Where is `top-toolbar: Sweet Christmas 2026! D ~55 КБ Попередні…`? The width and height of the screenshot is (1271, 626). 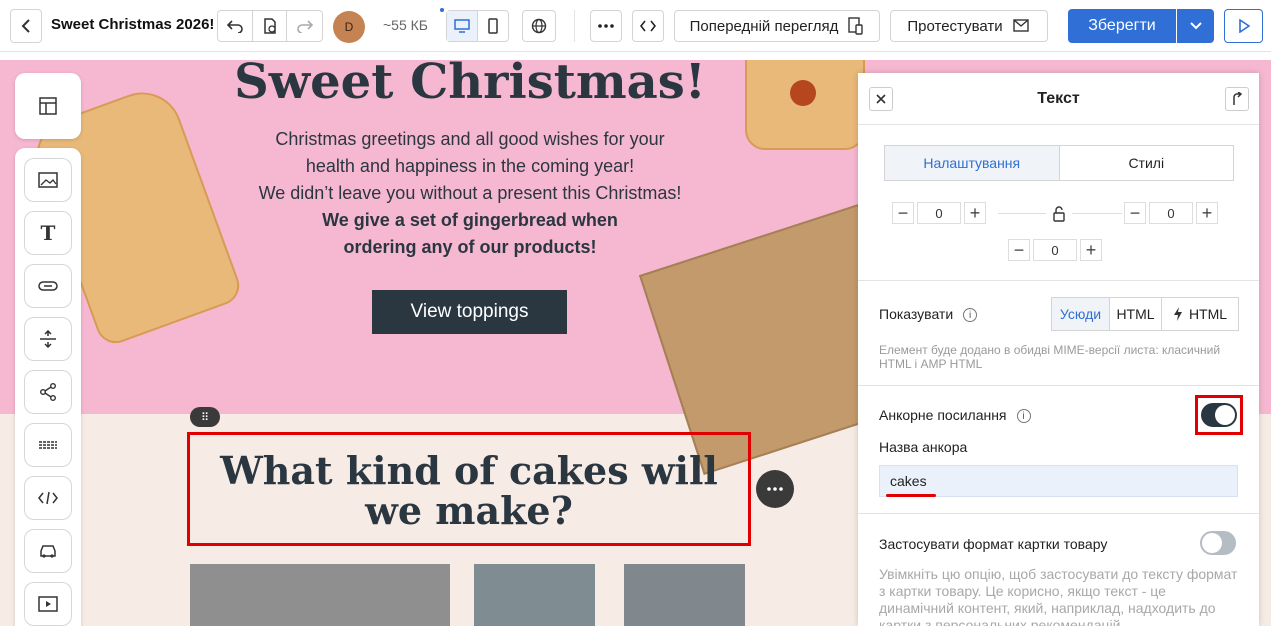 top-toolbar: Sweet Christmas 2026! D ~55 КБ Попередні… is located at coordinates (635, 26).